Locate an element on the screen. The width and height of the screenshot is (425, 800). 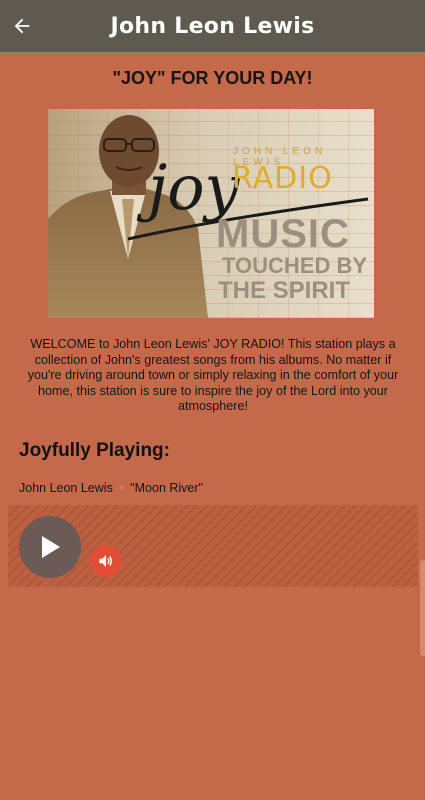
app-bar: John Leon Lewis is located at coordinates (212, 26).